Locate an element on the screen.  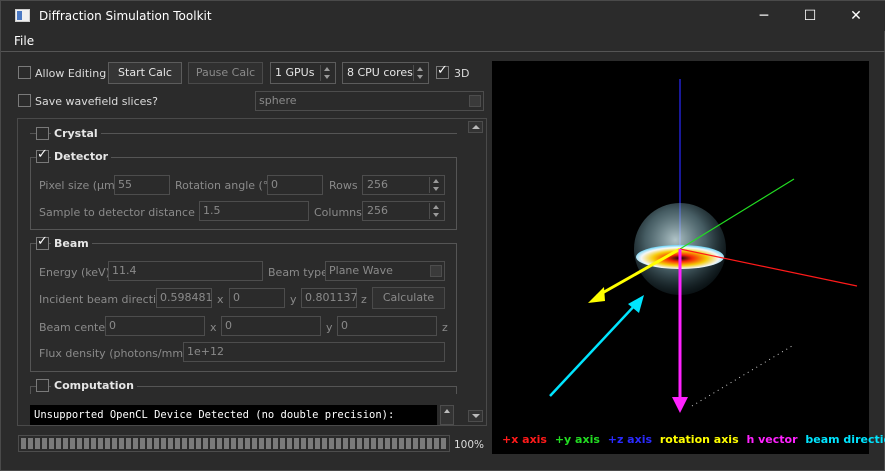
progress-fill is located at coordinates (234, 443).